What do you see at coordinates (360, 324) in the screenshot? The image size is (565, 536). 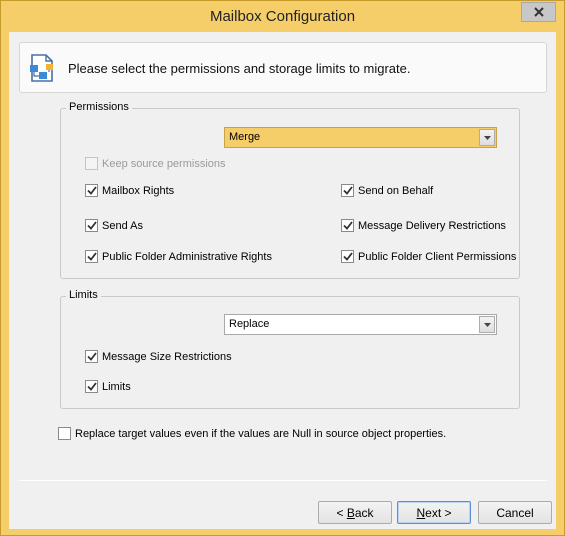 I see `limits-mode-select: Replace` at bounding box center [360, 324].